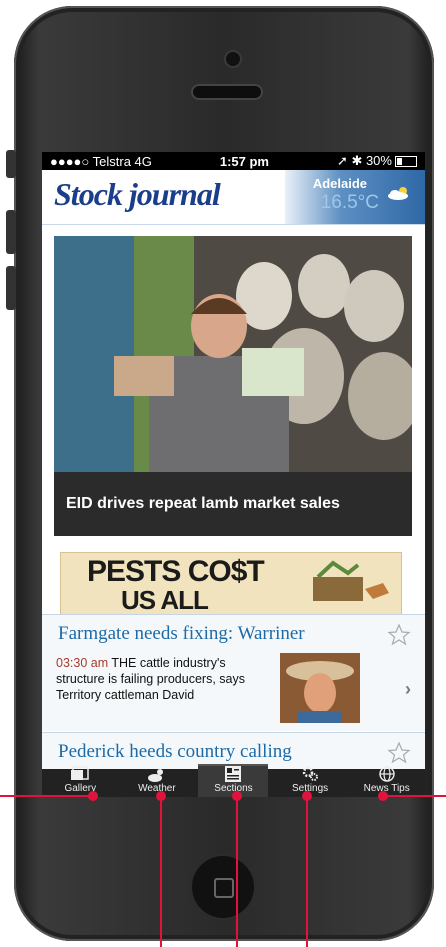 The image size is (446, 947). Describe the element at coordinates (244, 161) in the screenshot. I see `clock: 1:57 pm` at that location.